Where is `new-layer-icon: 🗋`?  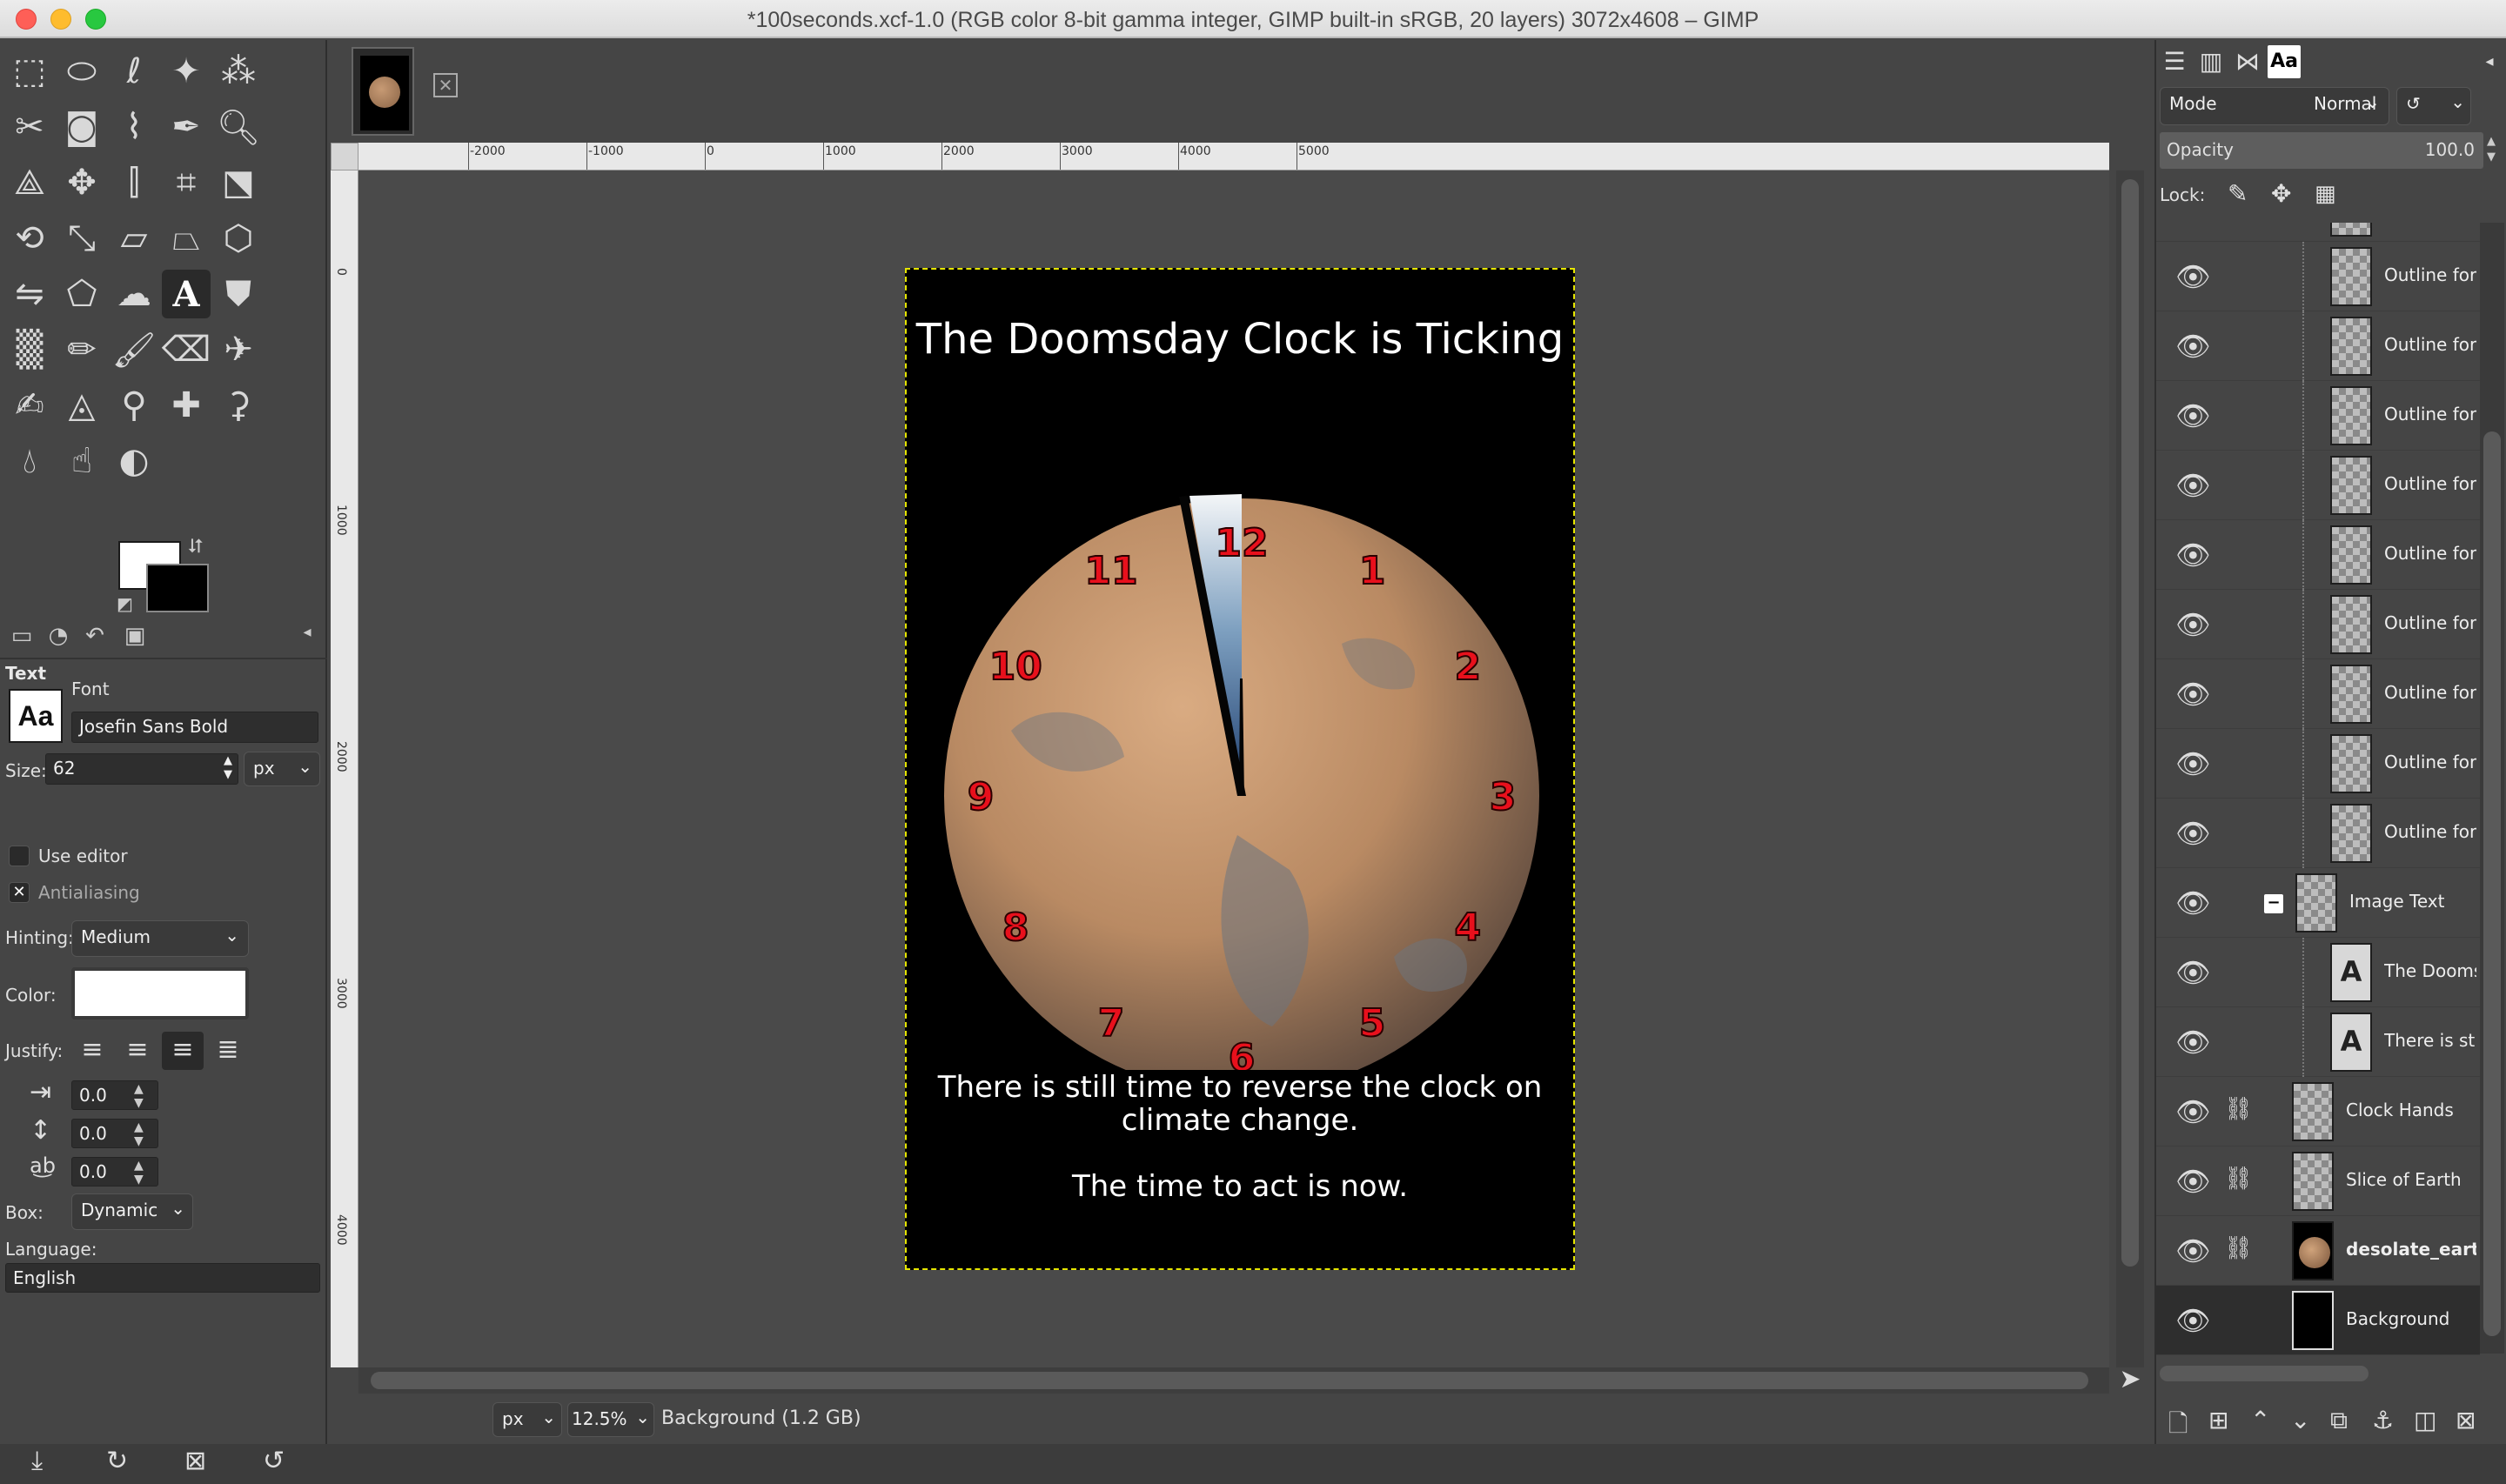
new-layer-icon: 🗋 is located at coordinates (2178, 1426).